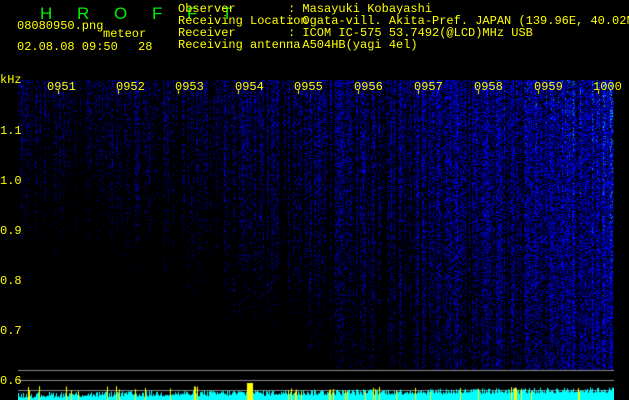 The width and height of the screenshot is (629, 400). What do you see at coordinates (298, 45) in the screenshot?
I see `info-antenna: Receiving antenna: A504HB(yagi 4el)` at bounding box center [298, 45].